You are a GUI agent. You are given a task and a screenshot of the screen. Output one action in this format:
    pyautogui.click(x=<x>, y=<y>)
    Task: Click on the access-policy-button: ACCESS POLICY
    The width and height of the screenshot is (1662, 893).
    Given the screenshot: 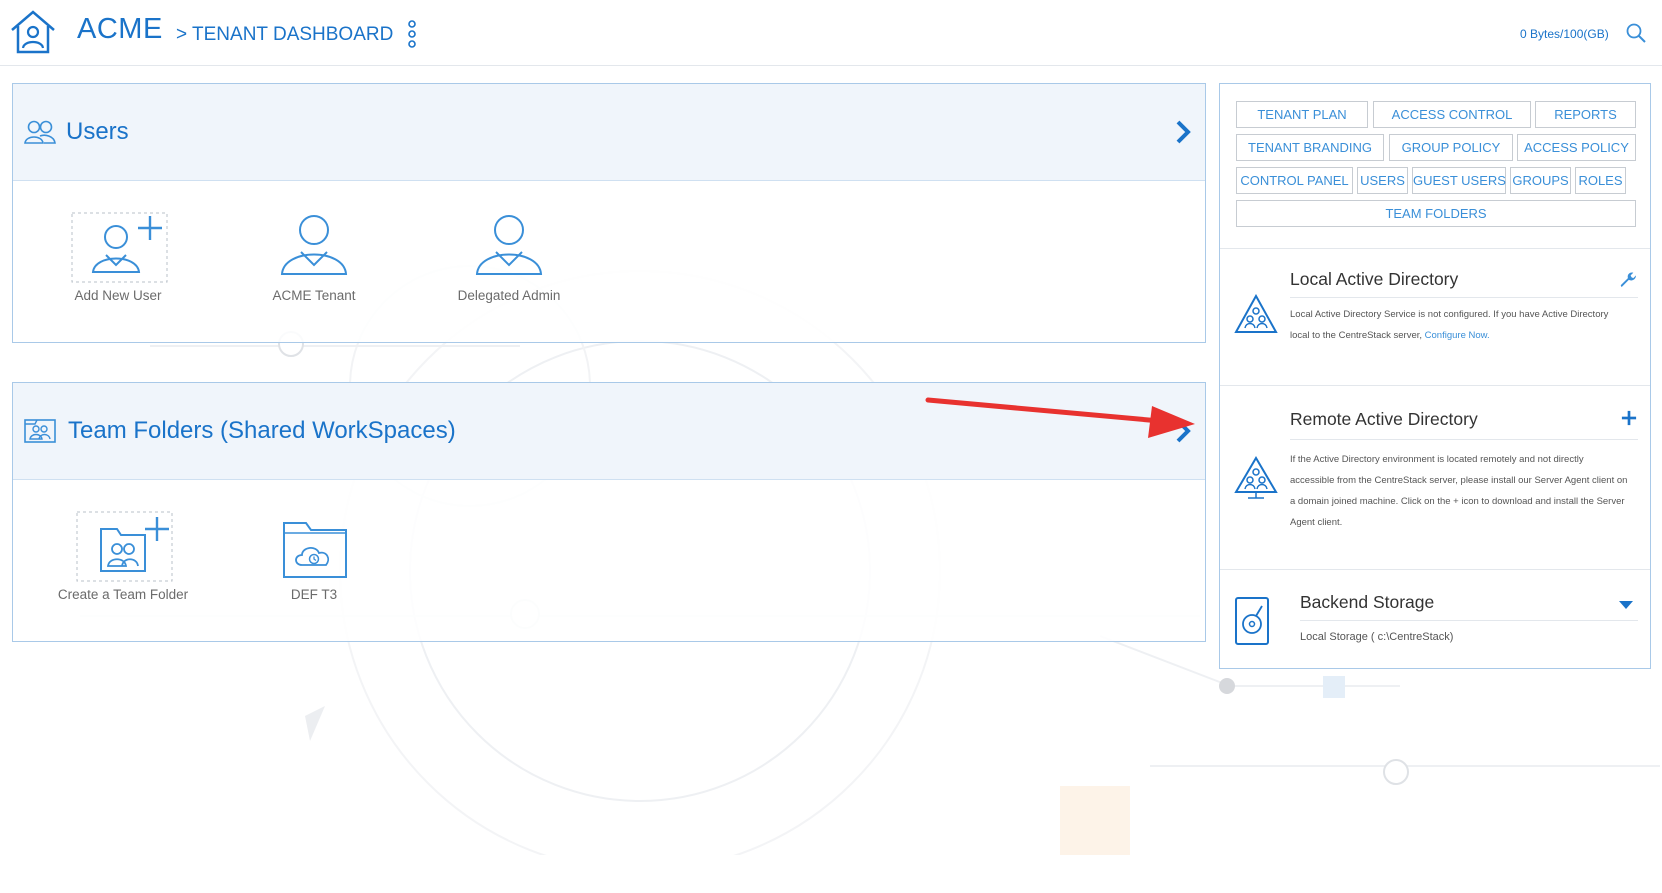 What is the action you would take?
    pyautogui.click(x=1576, y=147)
    